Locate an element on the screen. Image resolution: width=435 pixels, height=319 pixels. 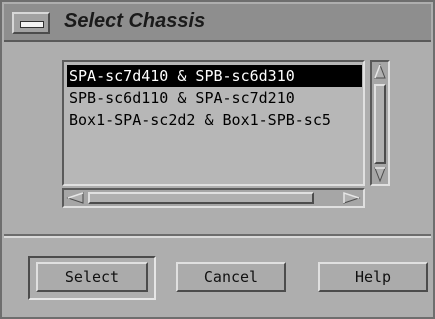
title-bar: Select Chassis is located at coordinates (217, 23).